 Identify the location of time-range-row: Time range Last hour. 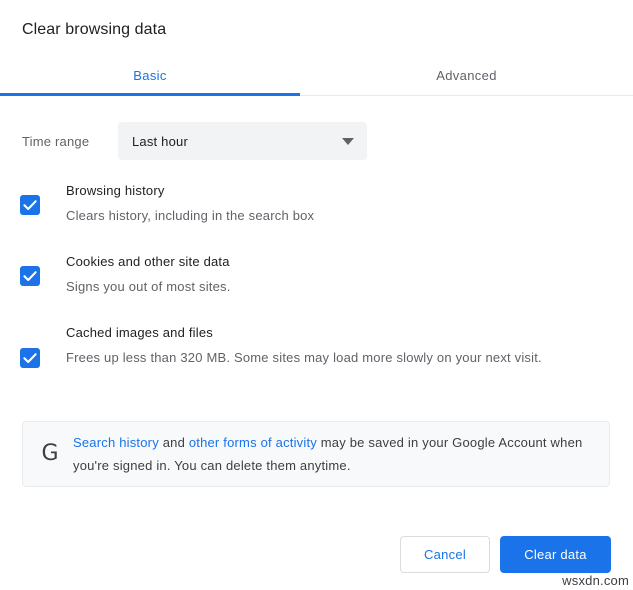
(194, 141).